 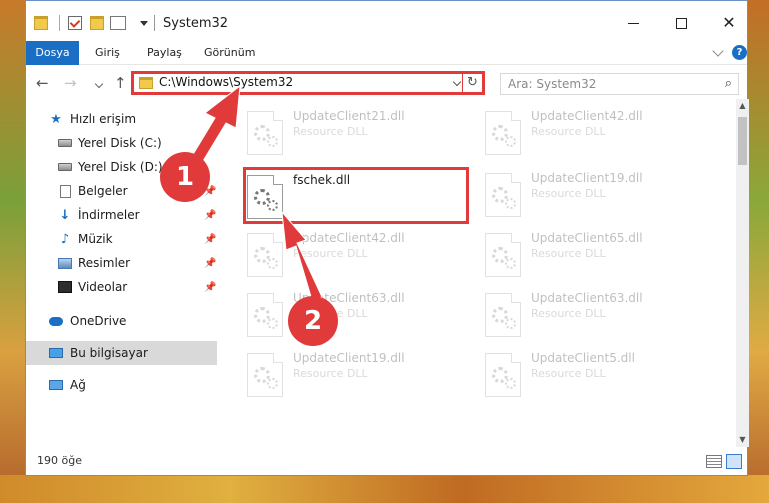 What do you see at coordinates (185, 177) in the screenshot?
I see `step-1-badge: 1` at bounding box center [185, 177].